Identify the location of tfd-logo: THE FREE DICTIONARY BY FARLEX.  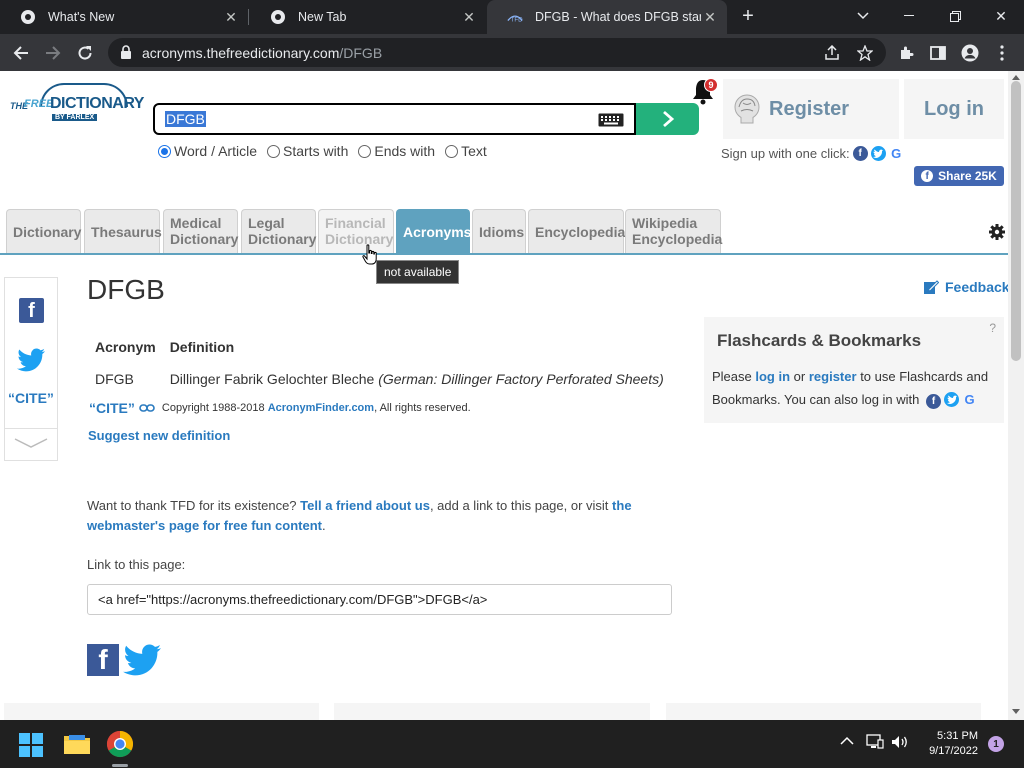
(75, 105).